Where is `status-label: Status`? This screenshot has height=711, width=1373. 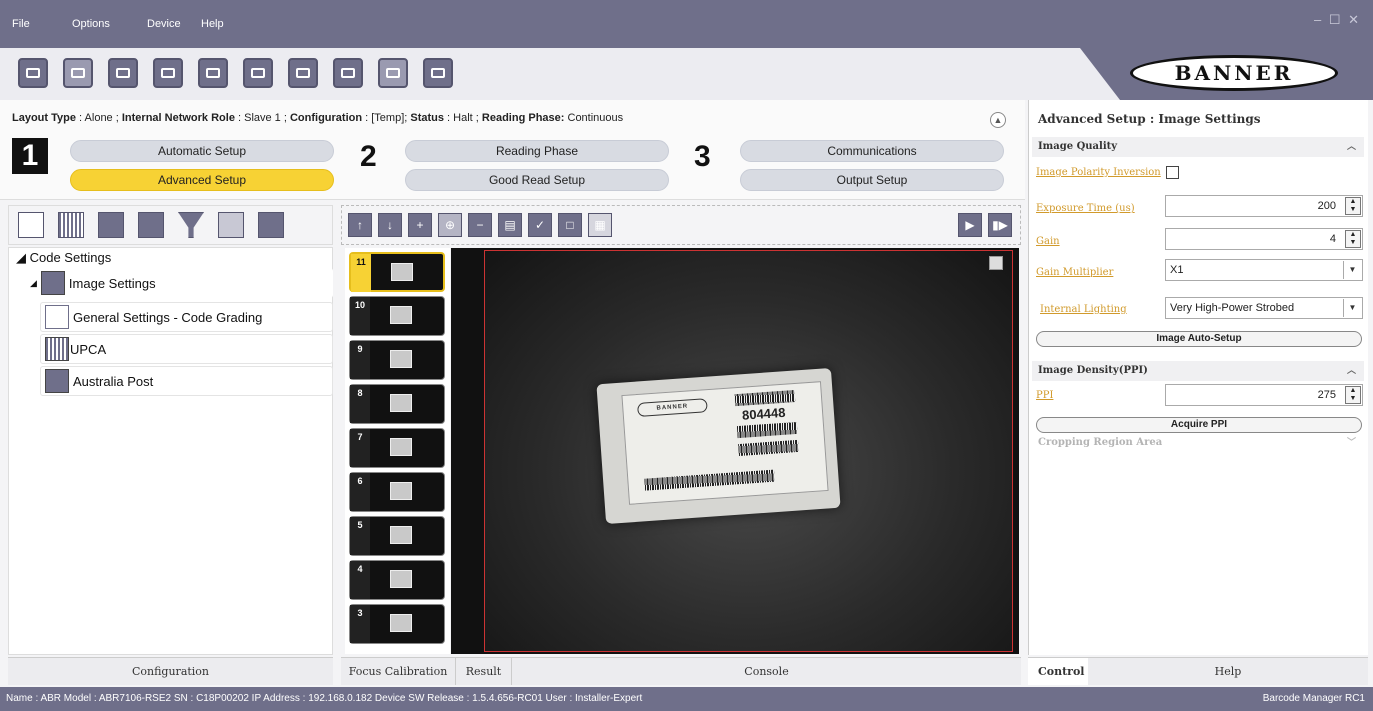 status-label: Status is located at coordinates (427, 118).